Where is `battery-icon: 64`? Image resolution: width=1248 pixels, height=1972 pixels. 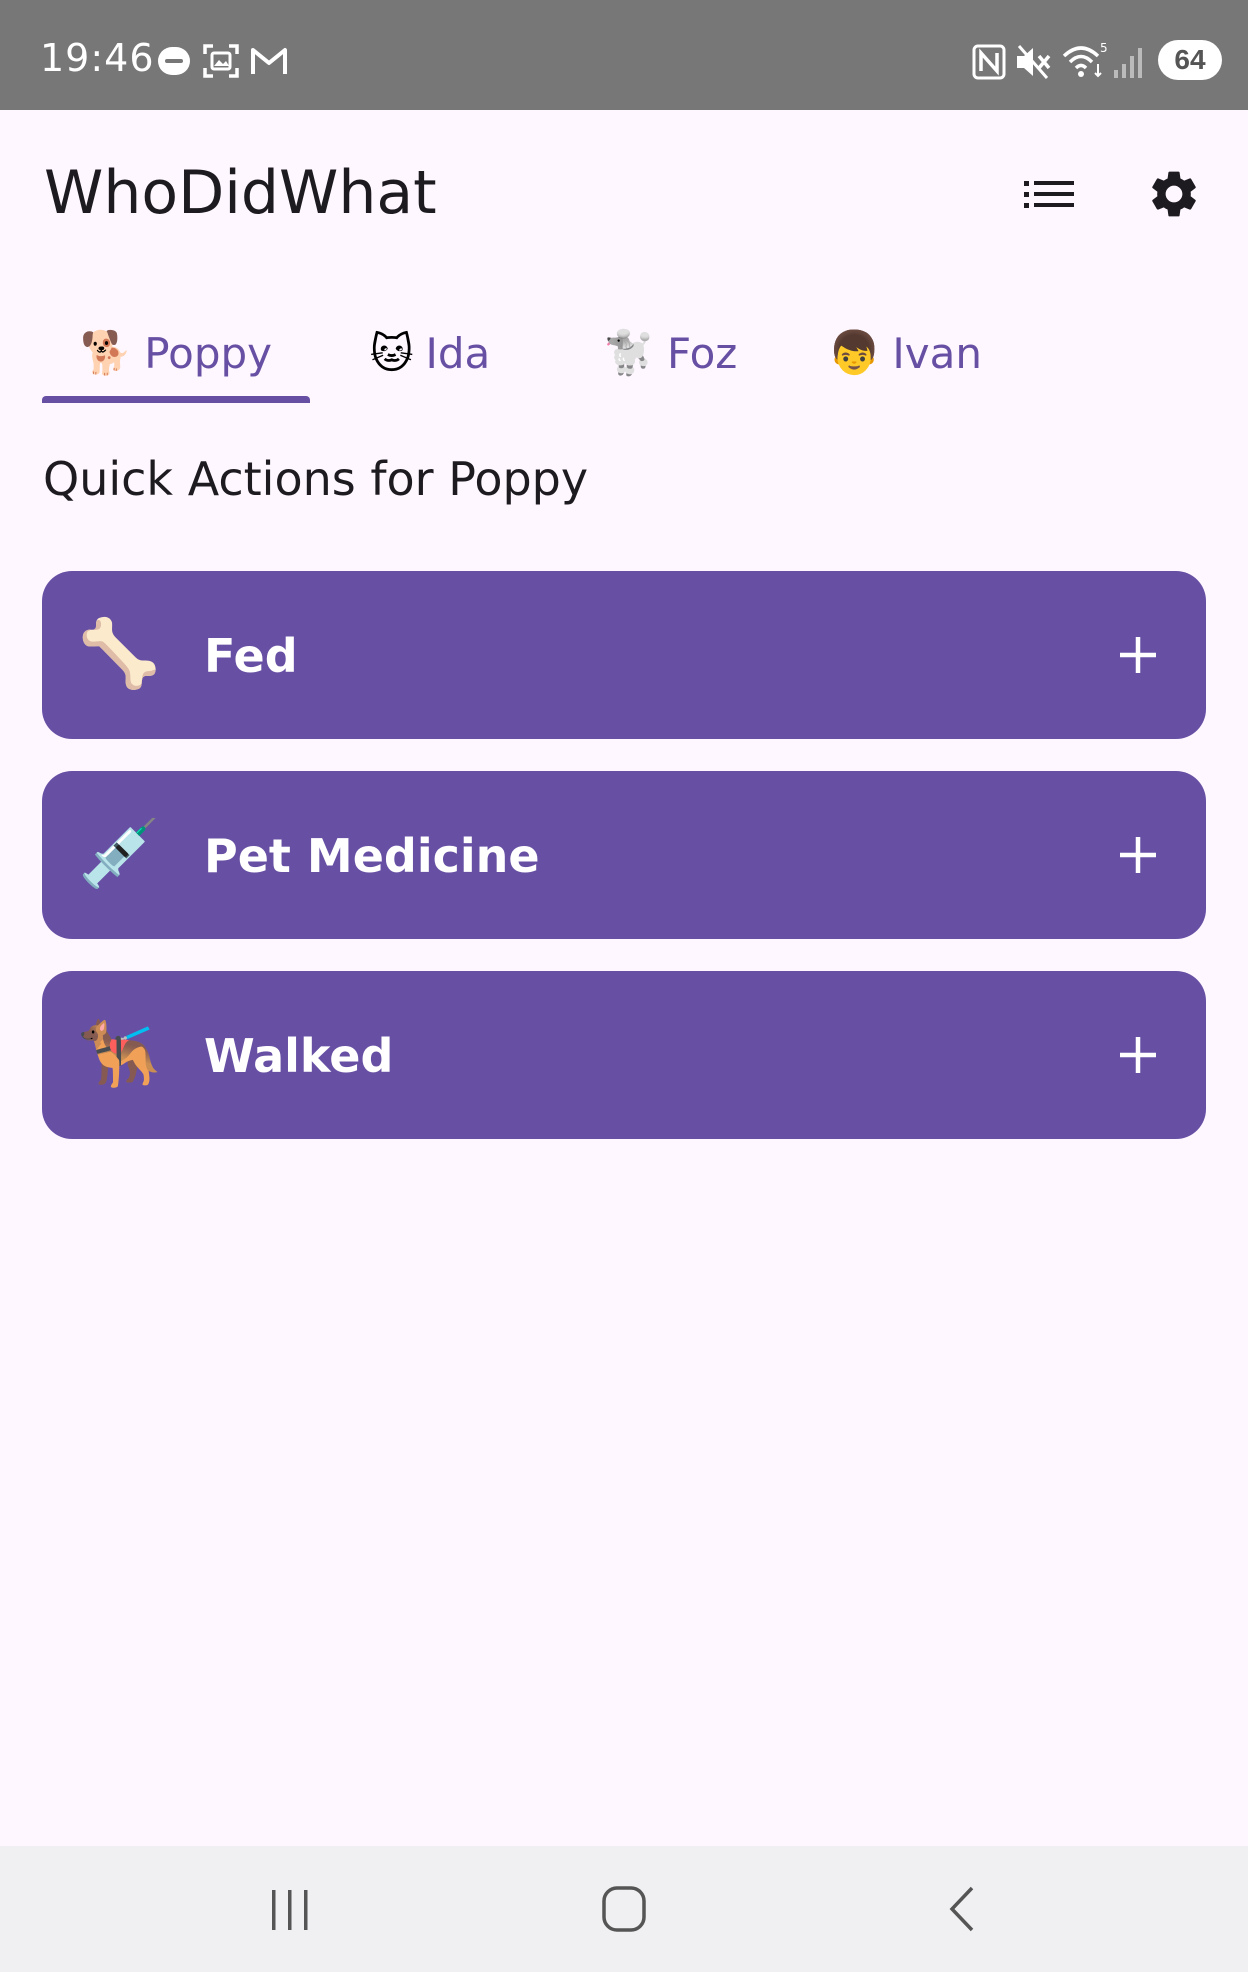 battery-icon: 64 is located at coordinates (1190, 60).